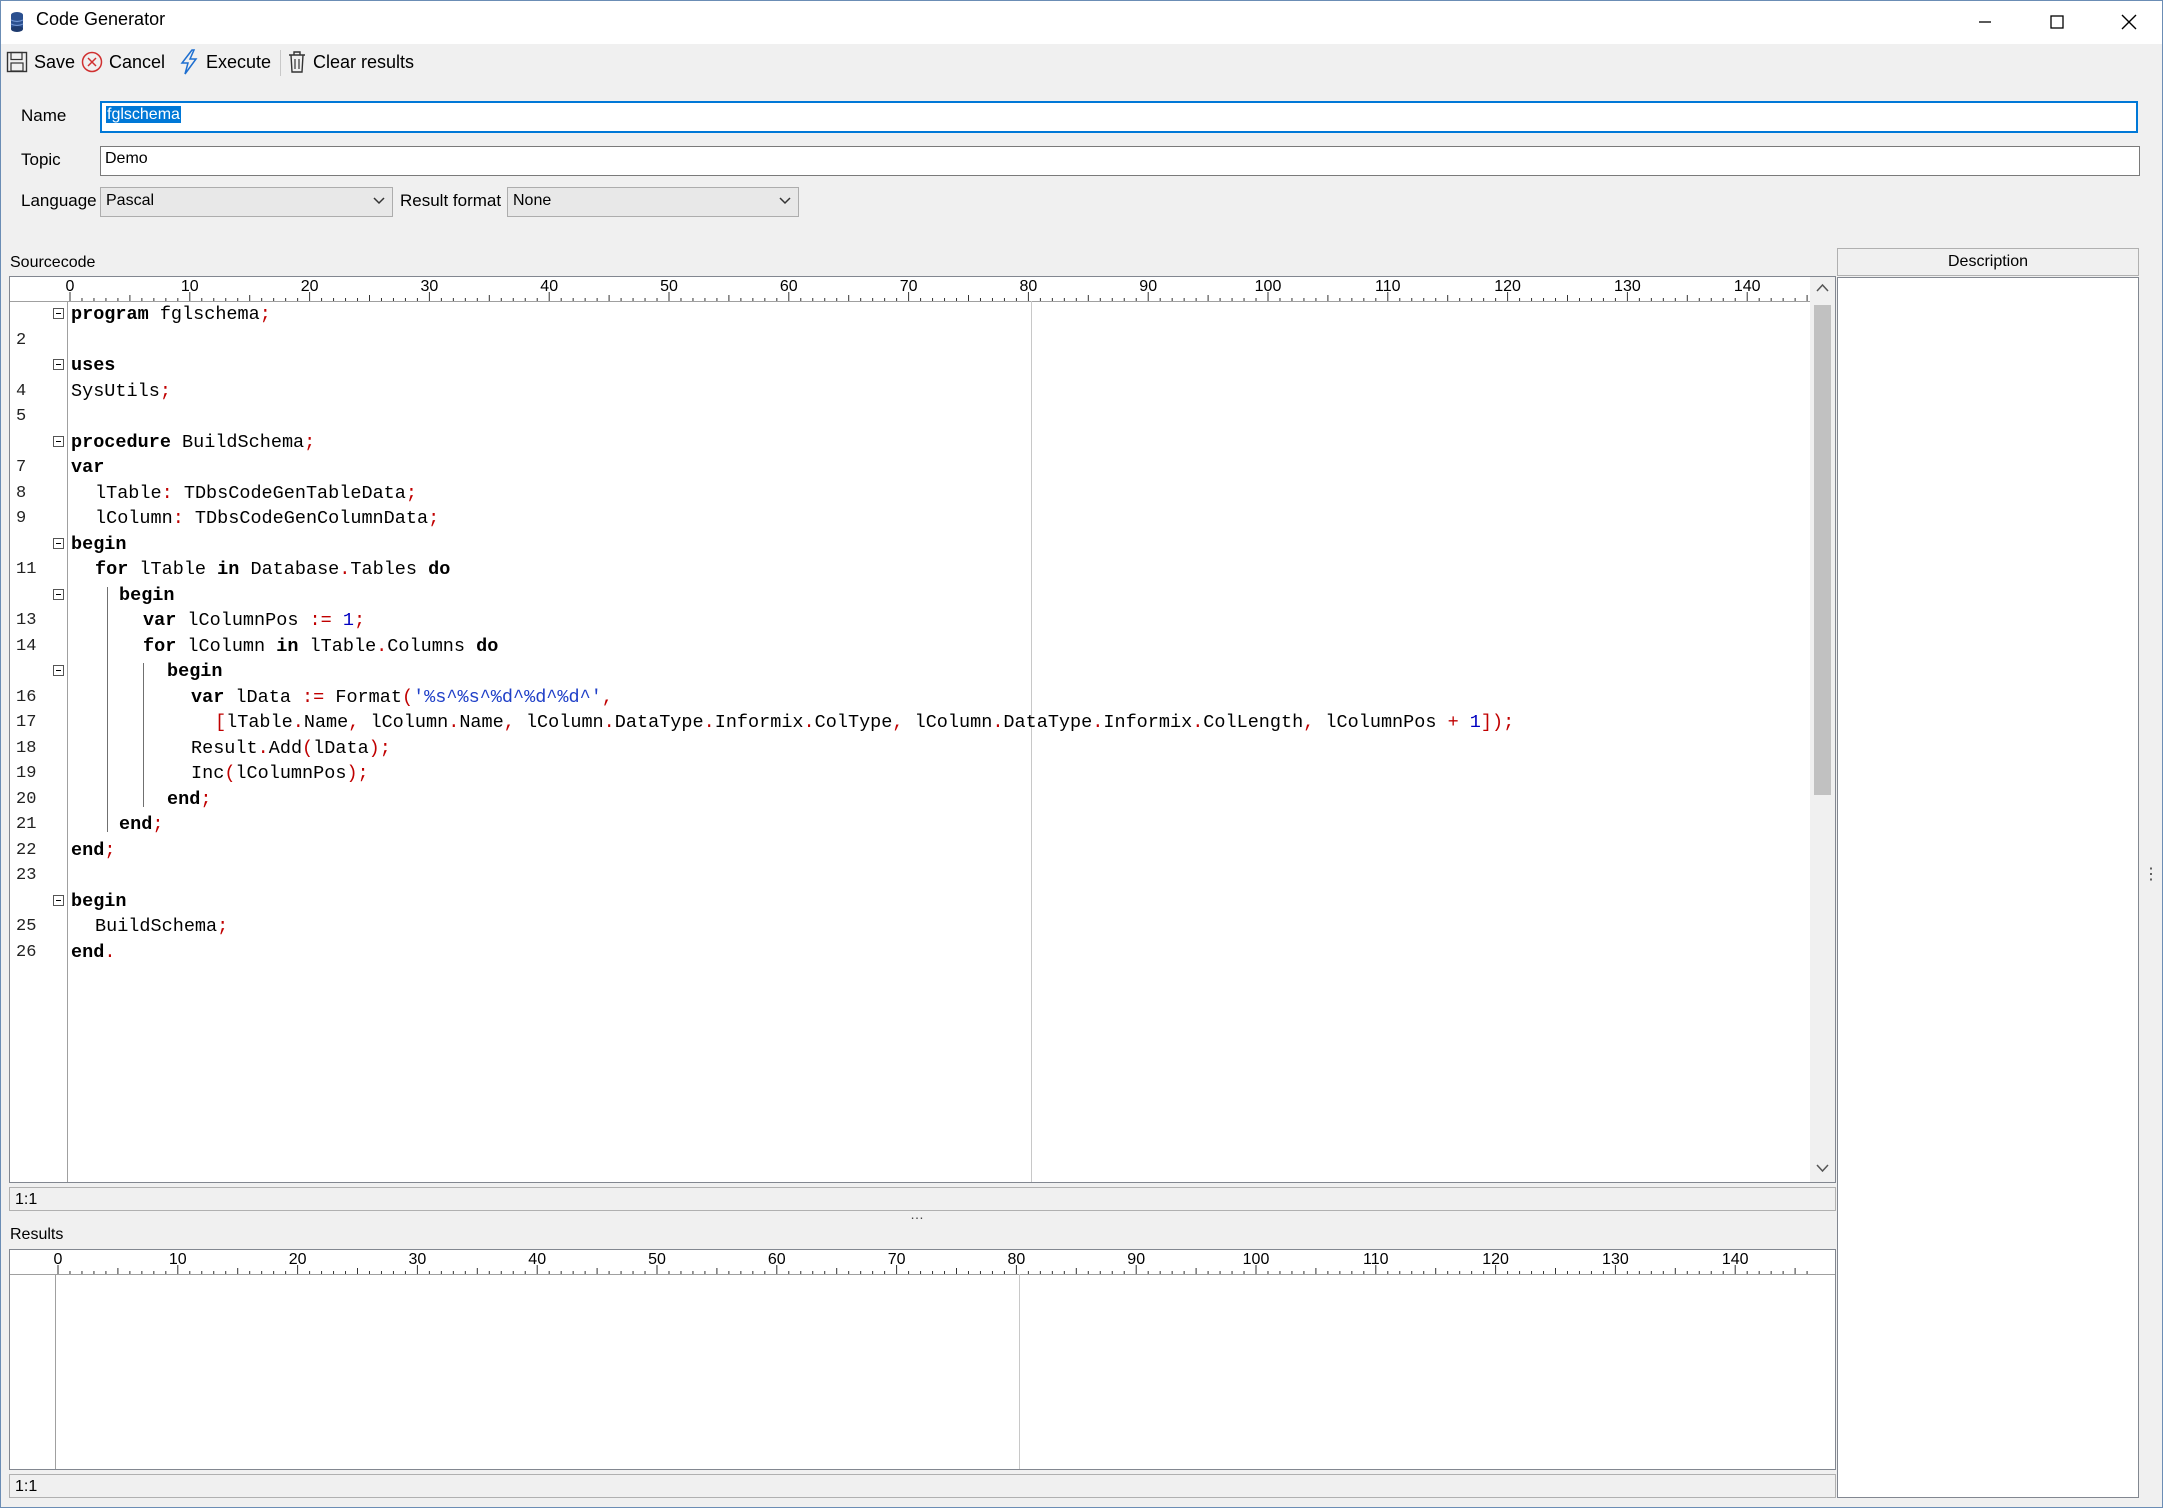  I want to click on scrollbar-thumb, so click(1822, 550).